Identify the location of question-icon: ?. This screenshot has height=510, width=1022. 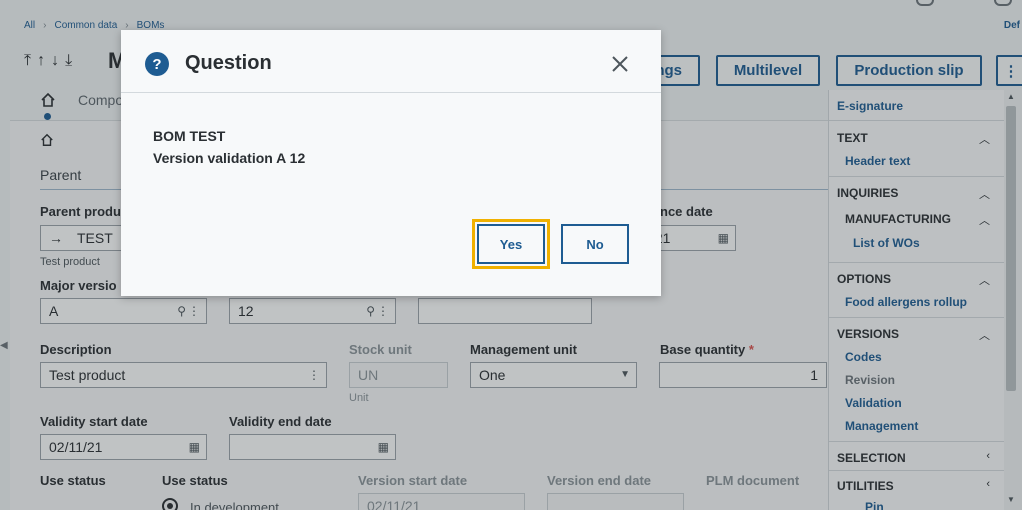
(157, 64).